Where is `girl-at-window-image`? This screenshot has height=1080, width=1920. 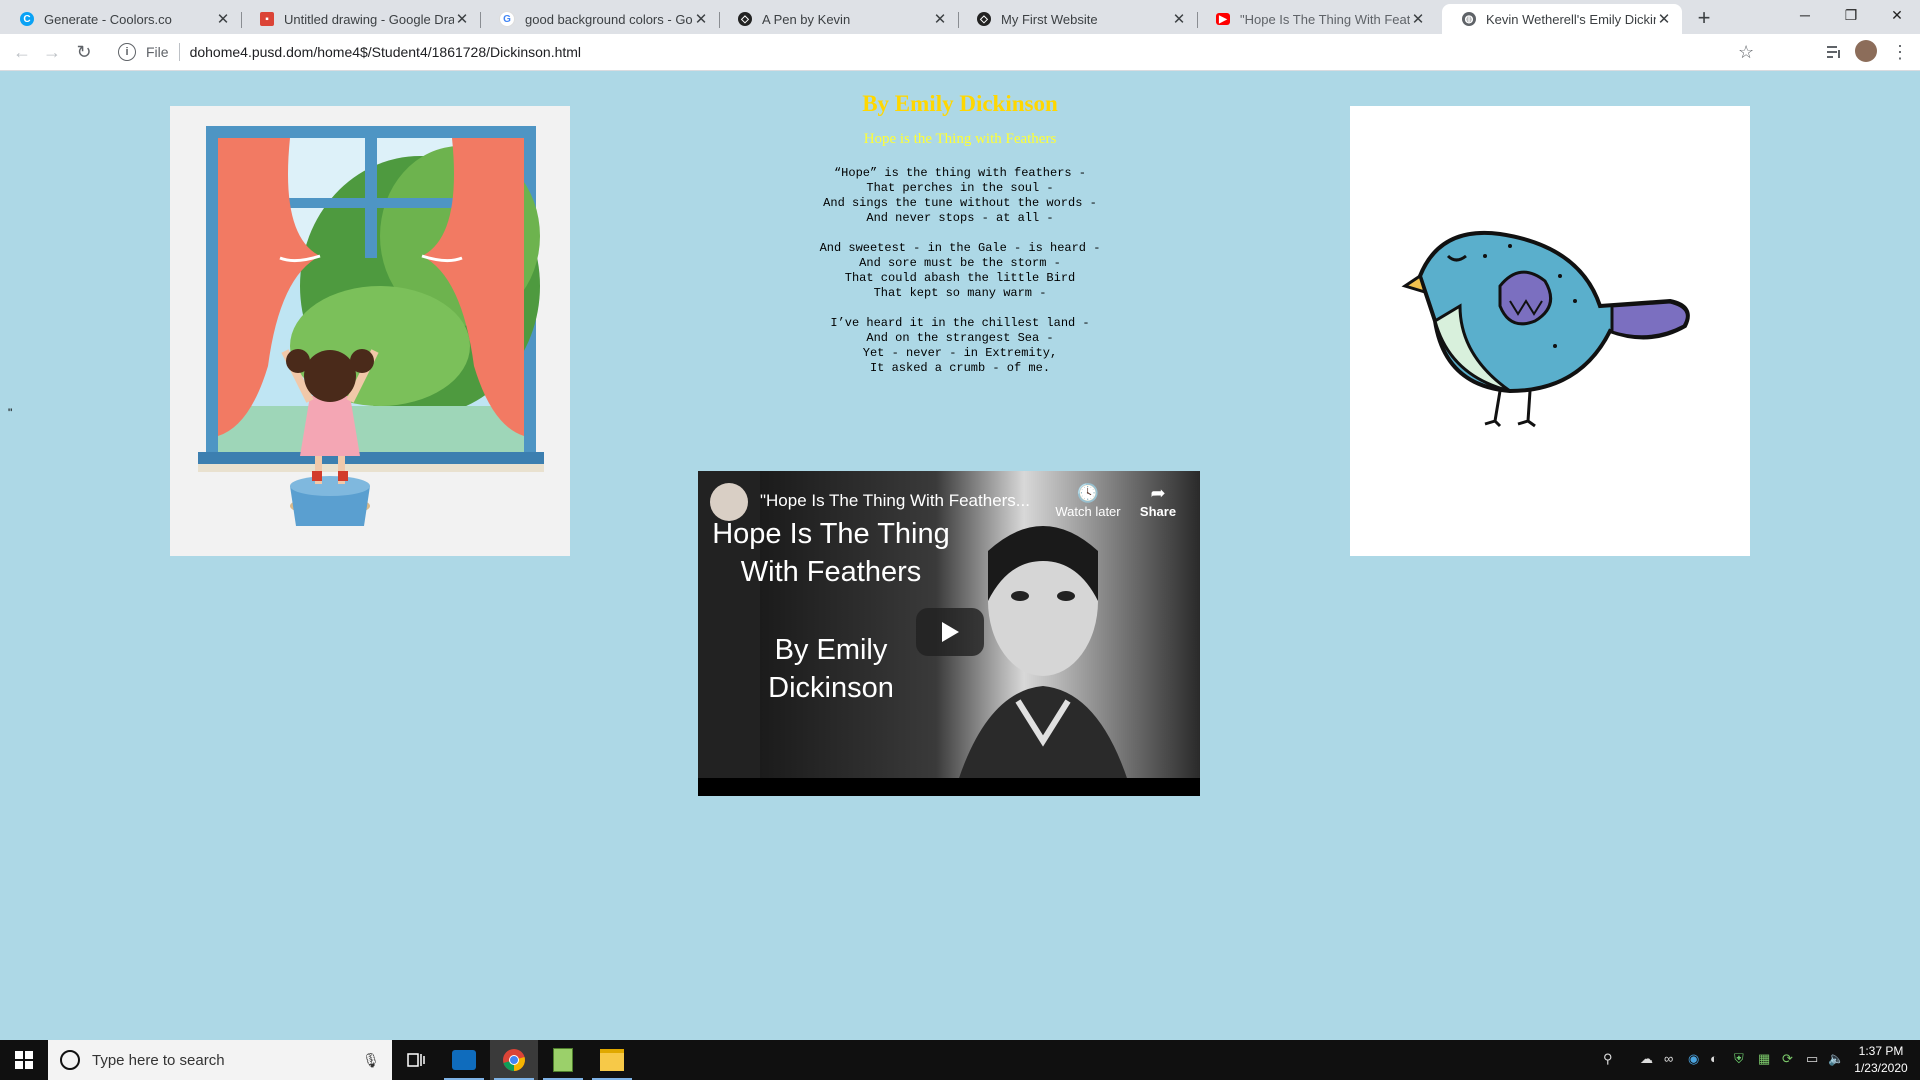
girl-at-window-image is located at coordinates (370, 331).